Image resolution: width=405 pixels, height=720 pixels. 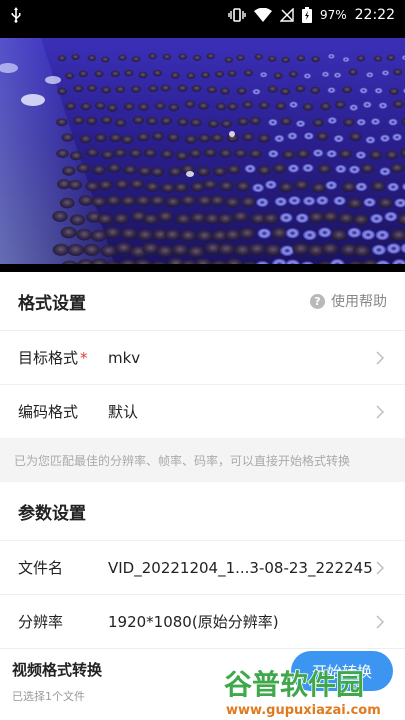 I want to click on no-signal-icon, so click(x=286, y=15).